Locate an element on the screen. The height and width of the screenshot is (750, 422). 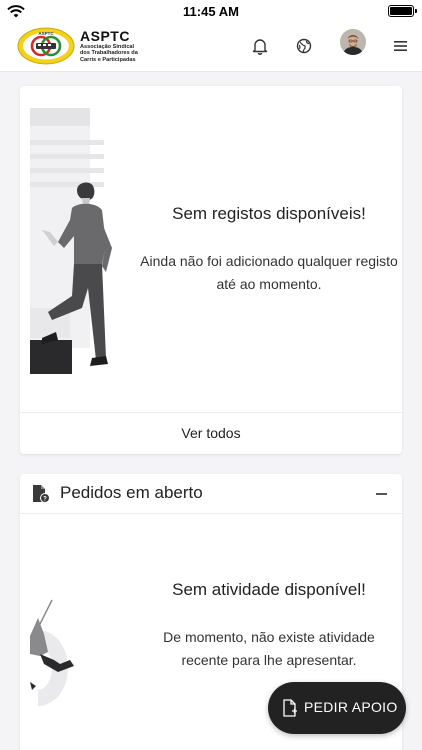
logo-title: ASPTC is located at coordinates (105, 36).